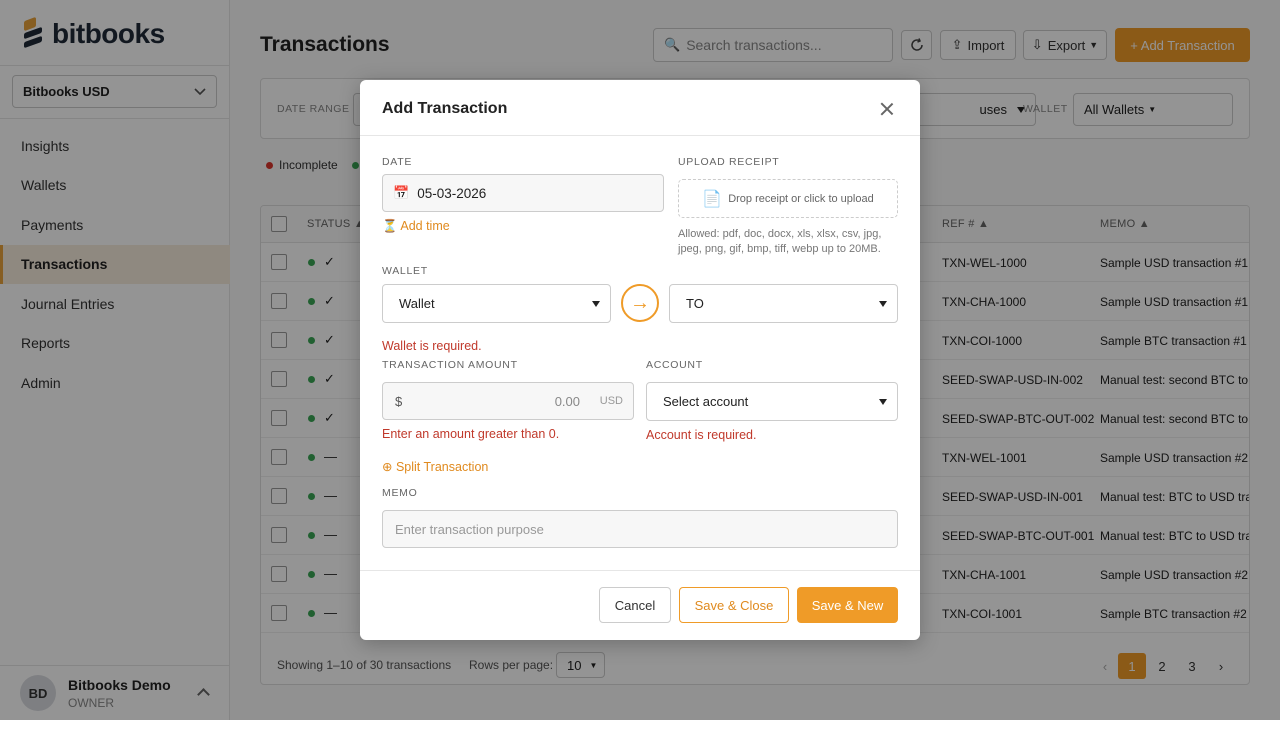  What do you see at coordinates (400, 493) in the screenshot?
I see `memo-label: MEMO` at bounding box center [400, 493].